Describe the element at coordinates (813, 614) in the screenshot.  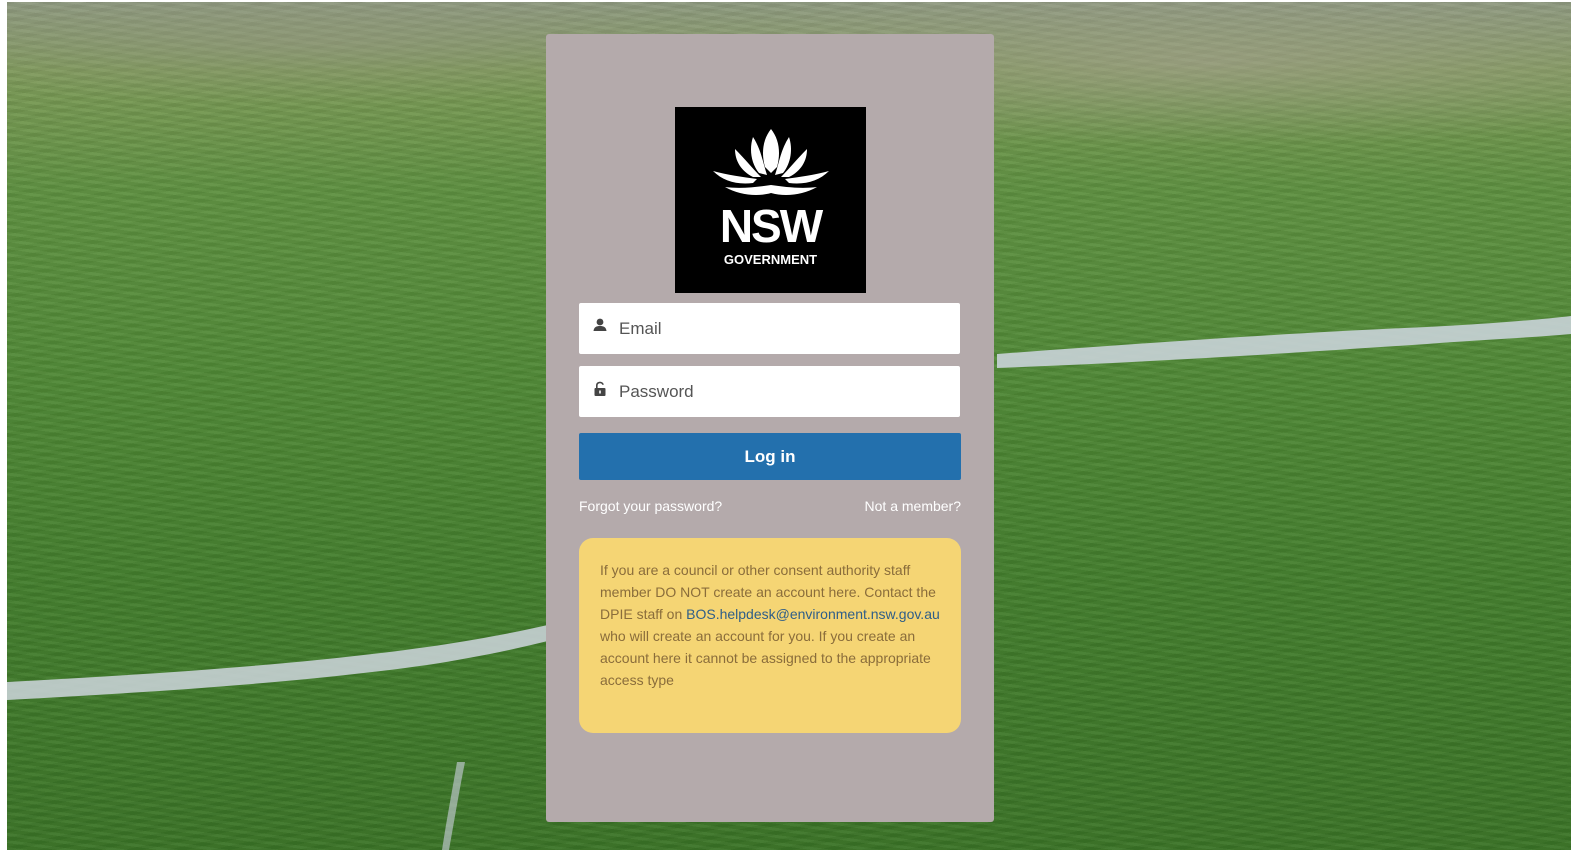
I see `helpdesk-email-link: BOS.helpdesk@environment.nsw.gov.au` at that location.